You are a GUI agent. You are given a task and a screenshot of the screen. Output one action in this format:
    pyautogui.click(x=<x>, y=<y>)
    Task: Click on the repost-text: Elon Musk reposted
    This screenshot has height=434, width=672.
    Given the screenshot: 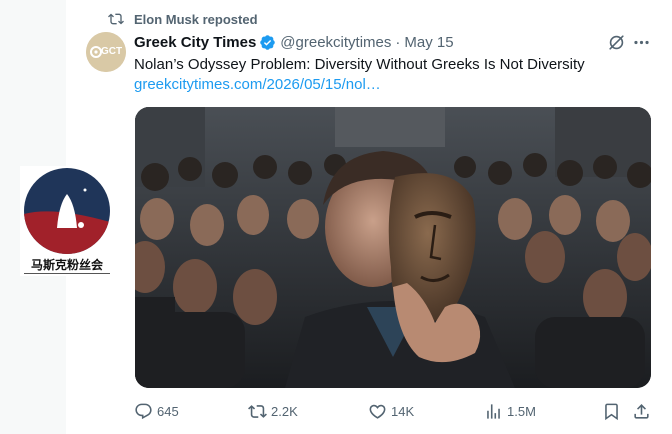 What is the action you would take?
    pyautogui.click(x=196, y=19)
    